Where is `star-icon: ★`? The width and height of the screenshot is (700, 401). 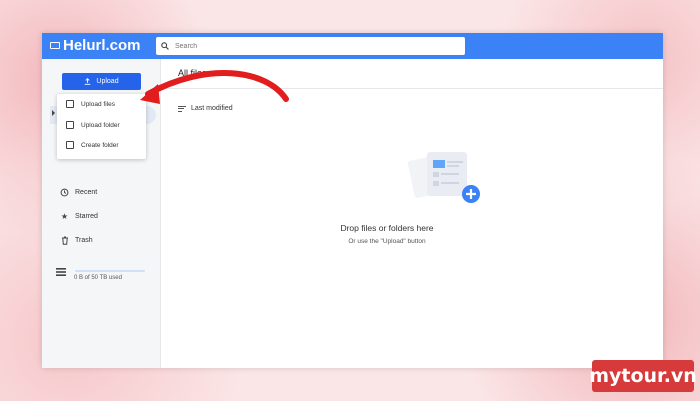 star-icon: ★ is located at coordinates (64, 216).